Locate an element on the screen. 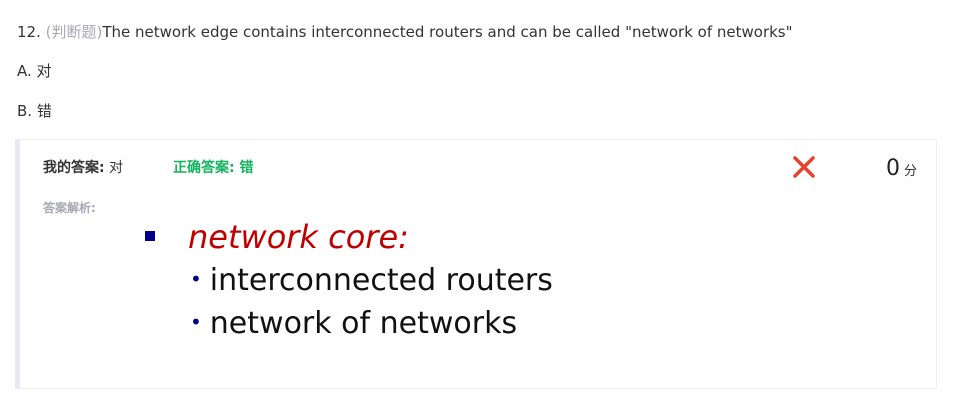  slide-bullet-text: interconnected routers is located at coordinates (381, 280).